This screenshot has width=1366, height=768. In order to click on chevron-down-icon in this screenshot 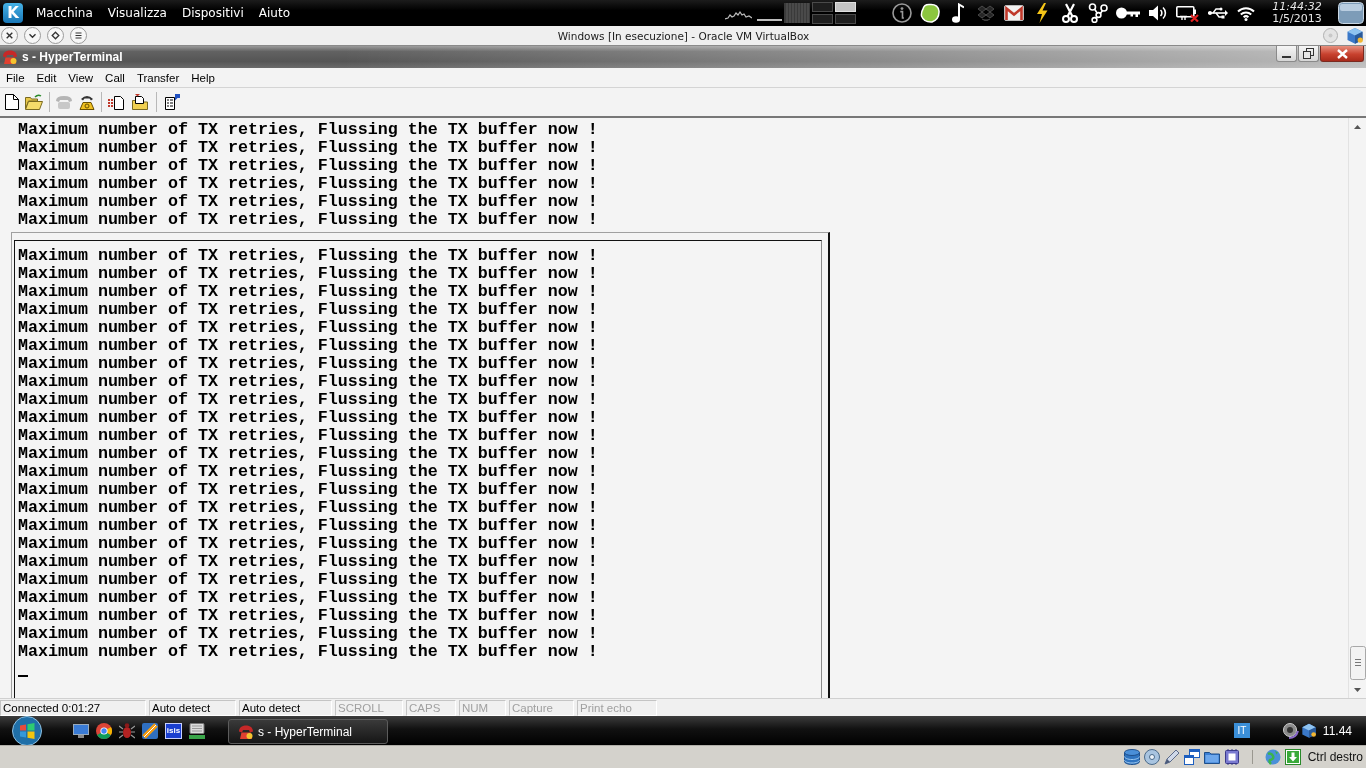, I will do `click(32, 35)`.